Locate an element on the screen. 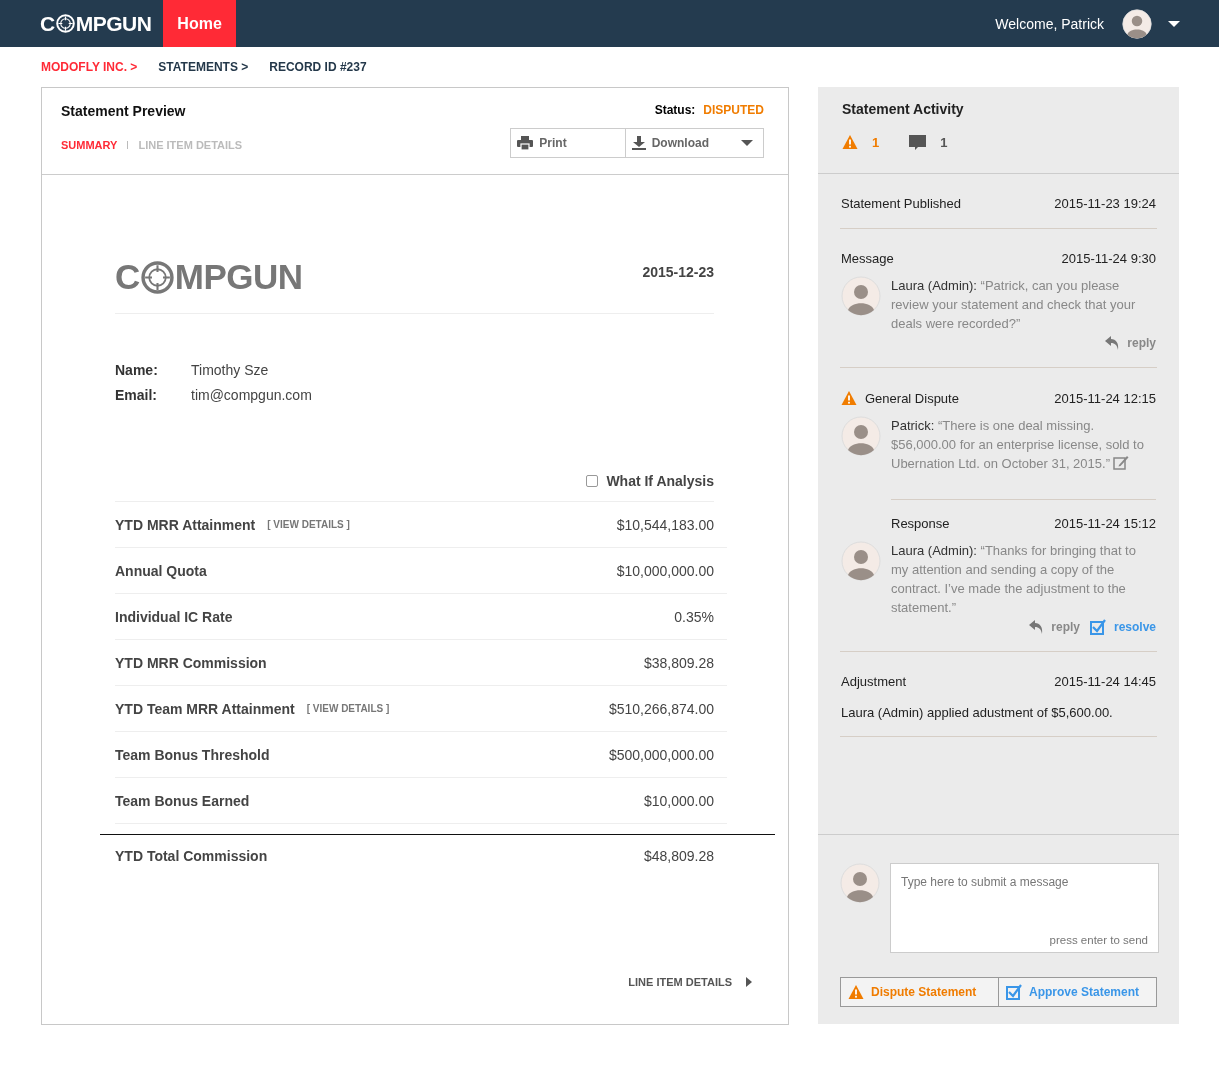  panel-title: Statement Activity is located at coordinates (903, 109).